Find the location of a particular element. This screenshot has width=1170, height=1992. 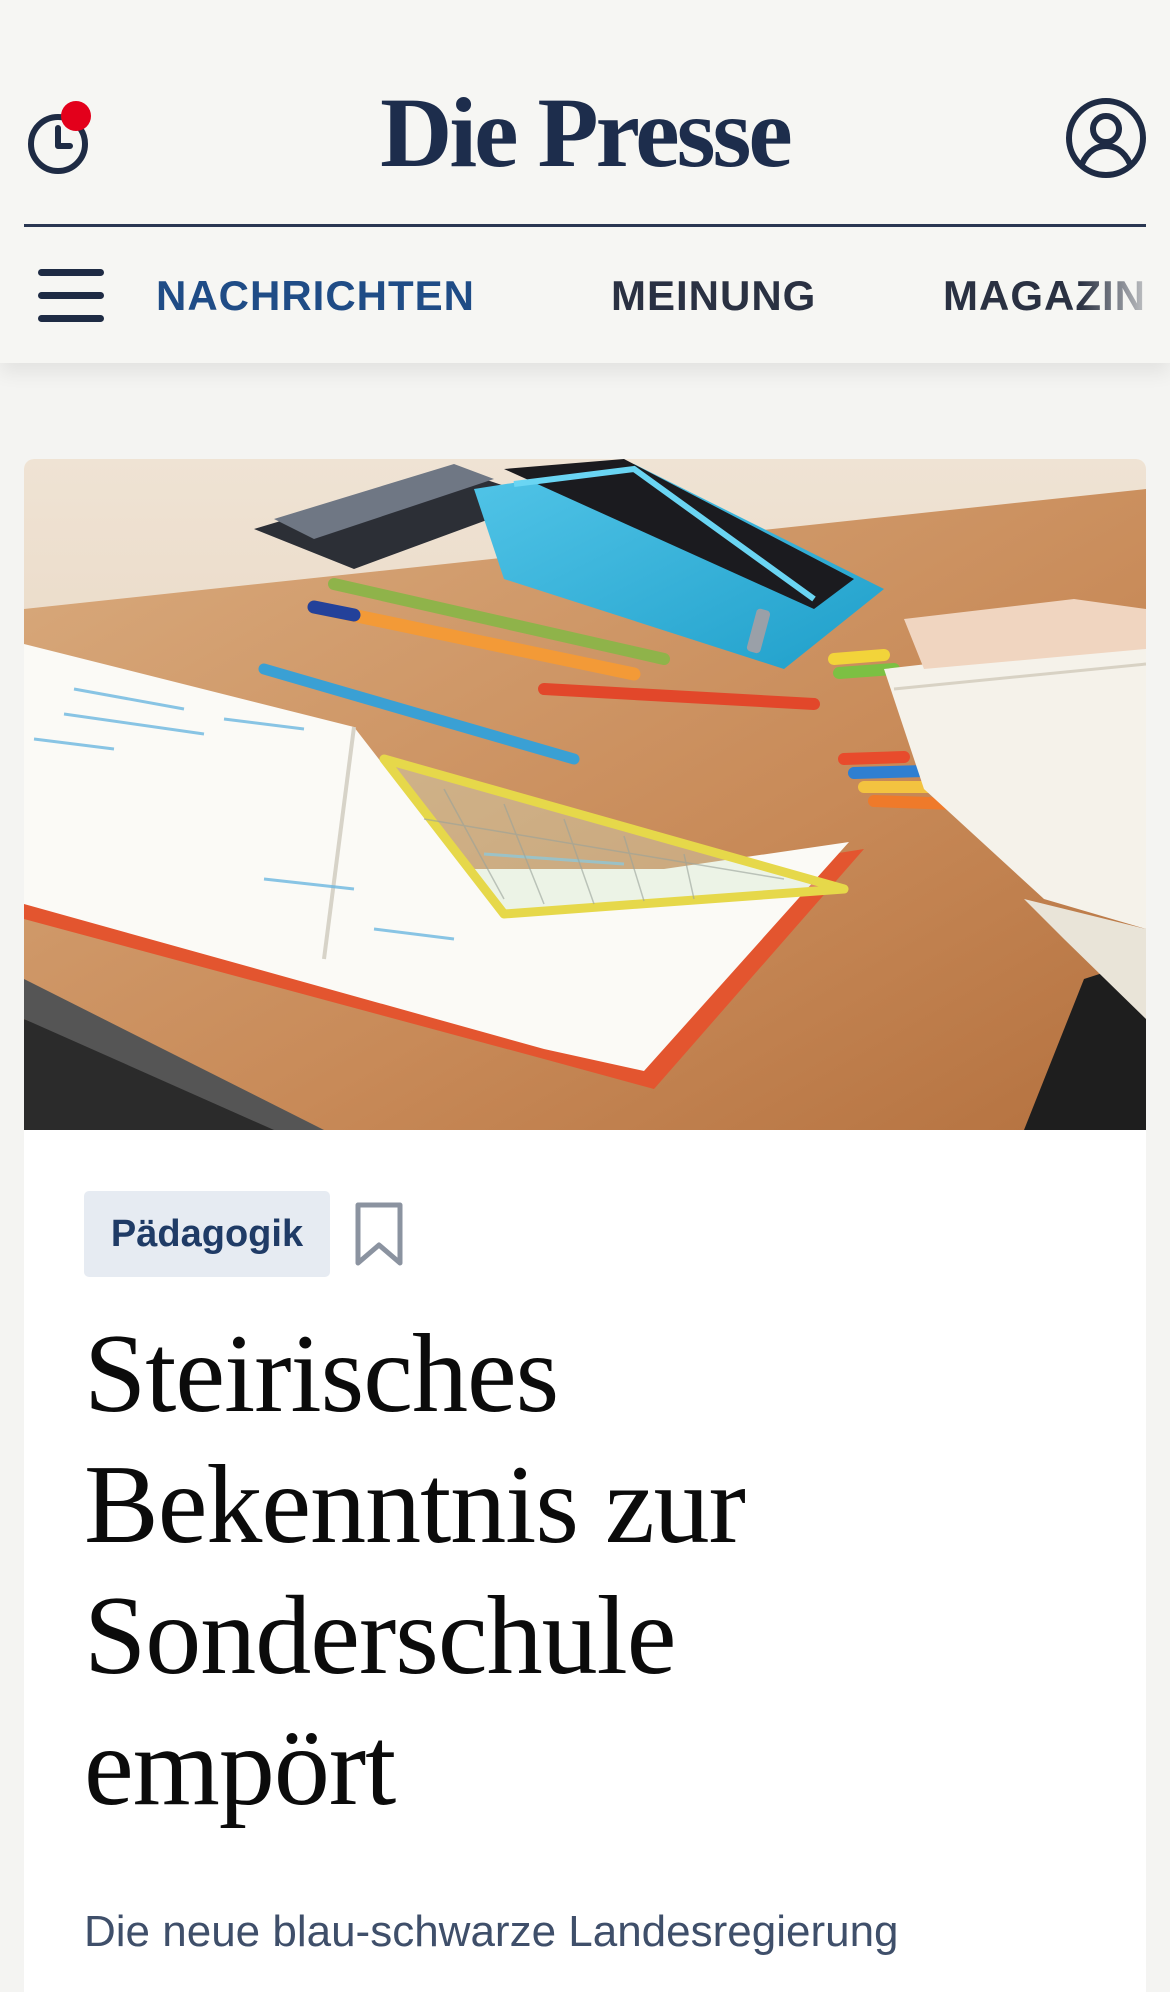

user-icon is located at coordinates (1106, 138).